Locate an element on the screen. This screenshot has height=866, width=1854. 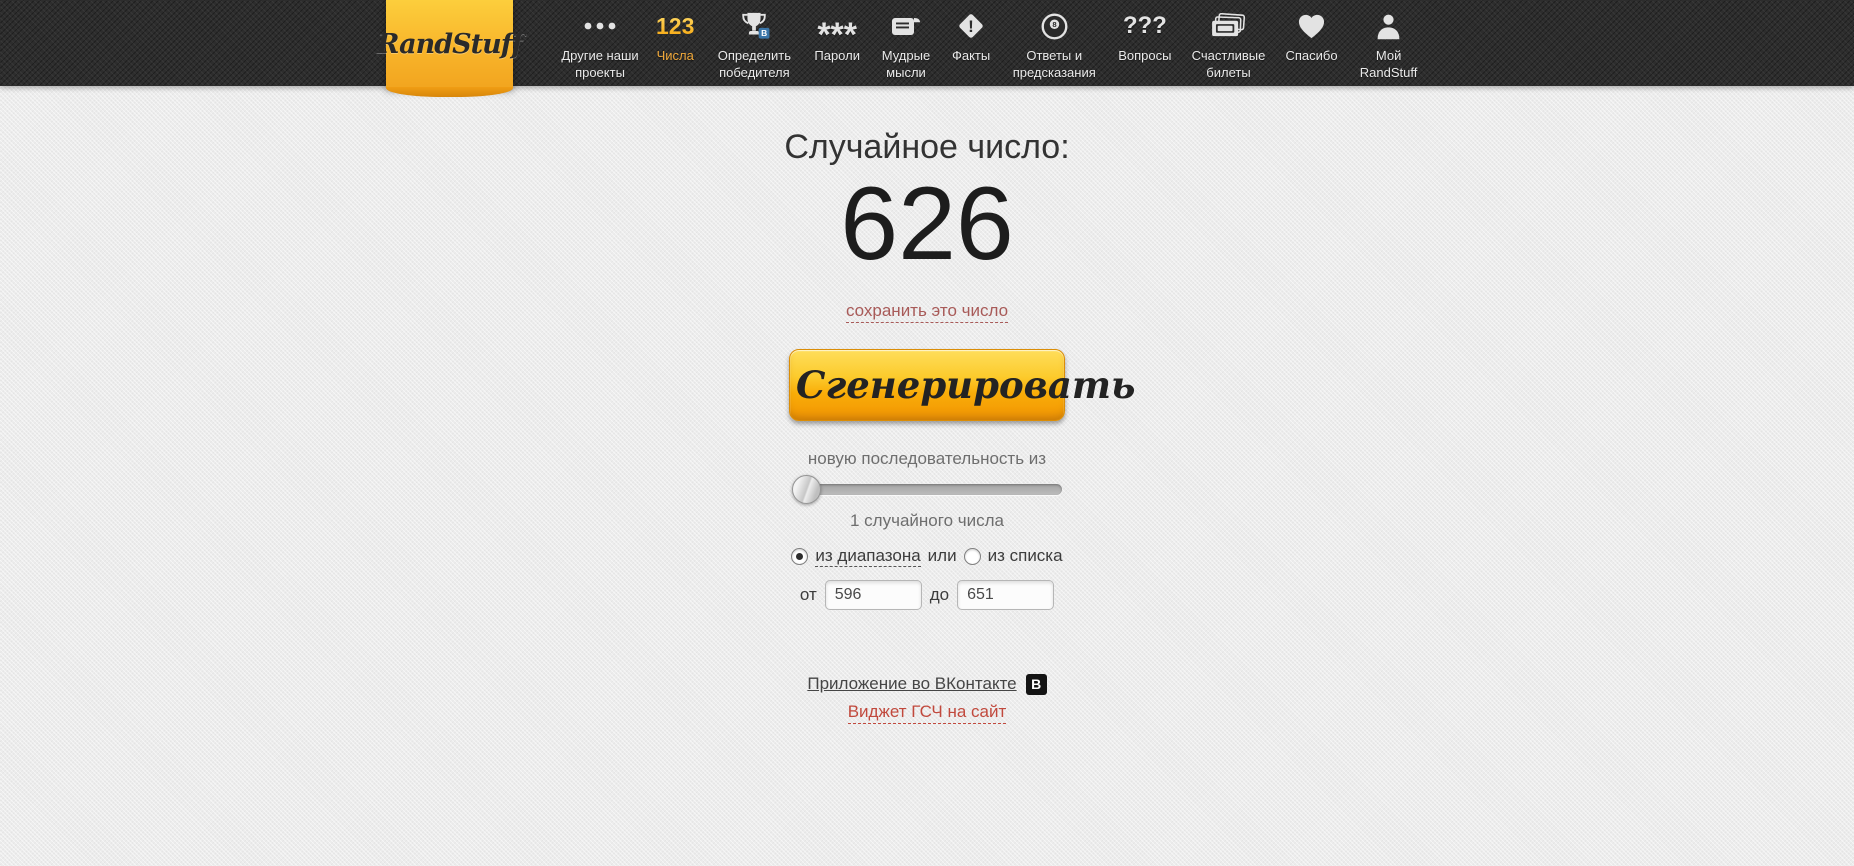
to-label: до is located at coordinates (939, 594).